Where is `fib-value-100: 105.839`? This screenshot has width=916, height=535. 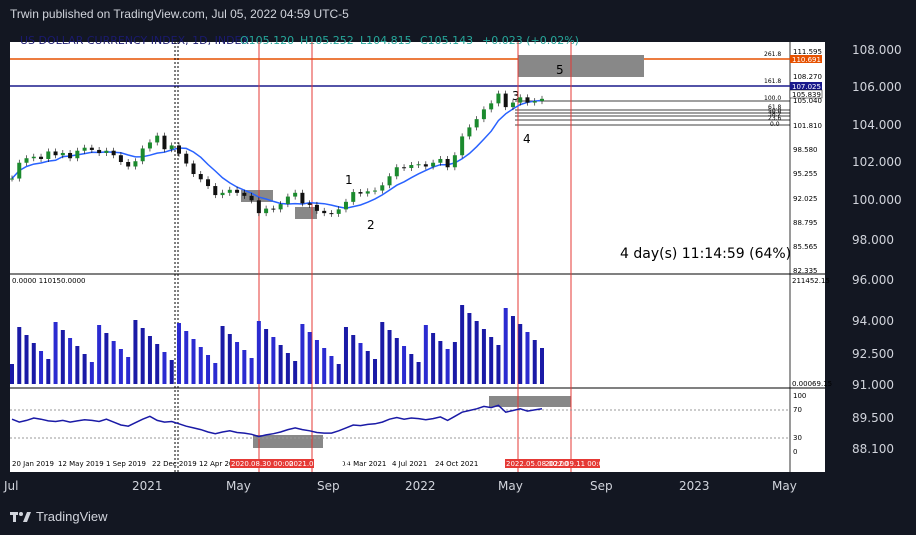 fib-value-100: 105.839 is located at coordinates (806, 95).